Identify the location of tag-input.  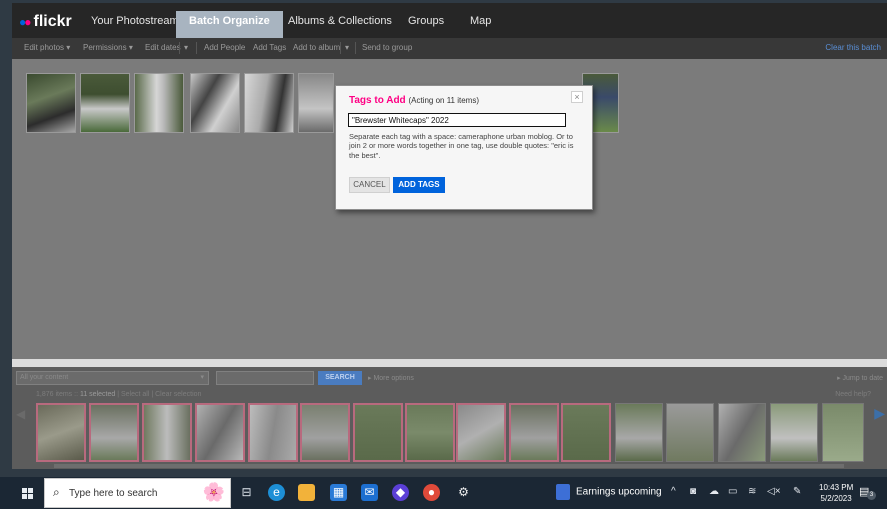
(457, 120).